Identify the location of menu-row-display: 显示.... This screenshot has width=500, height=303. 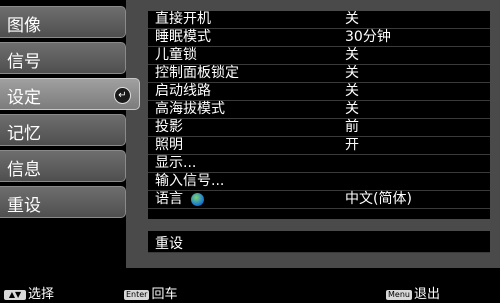
(319, 164).